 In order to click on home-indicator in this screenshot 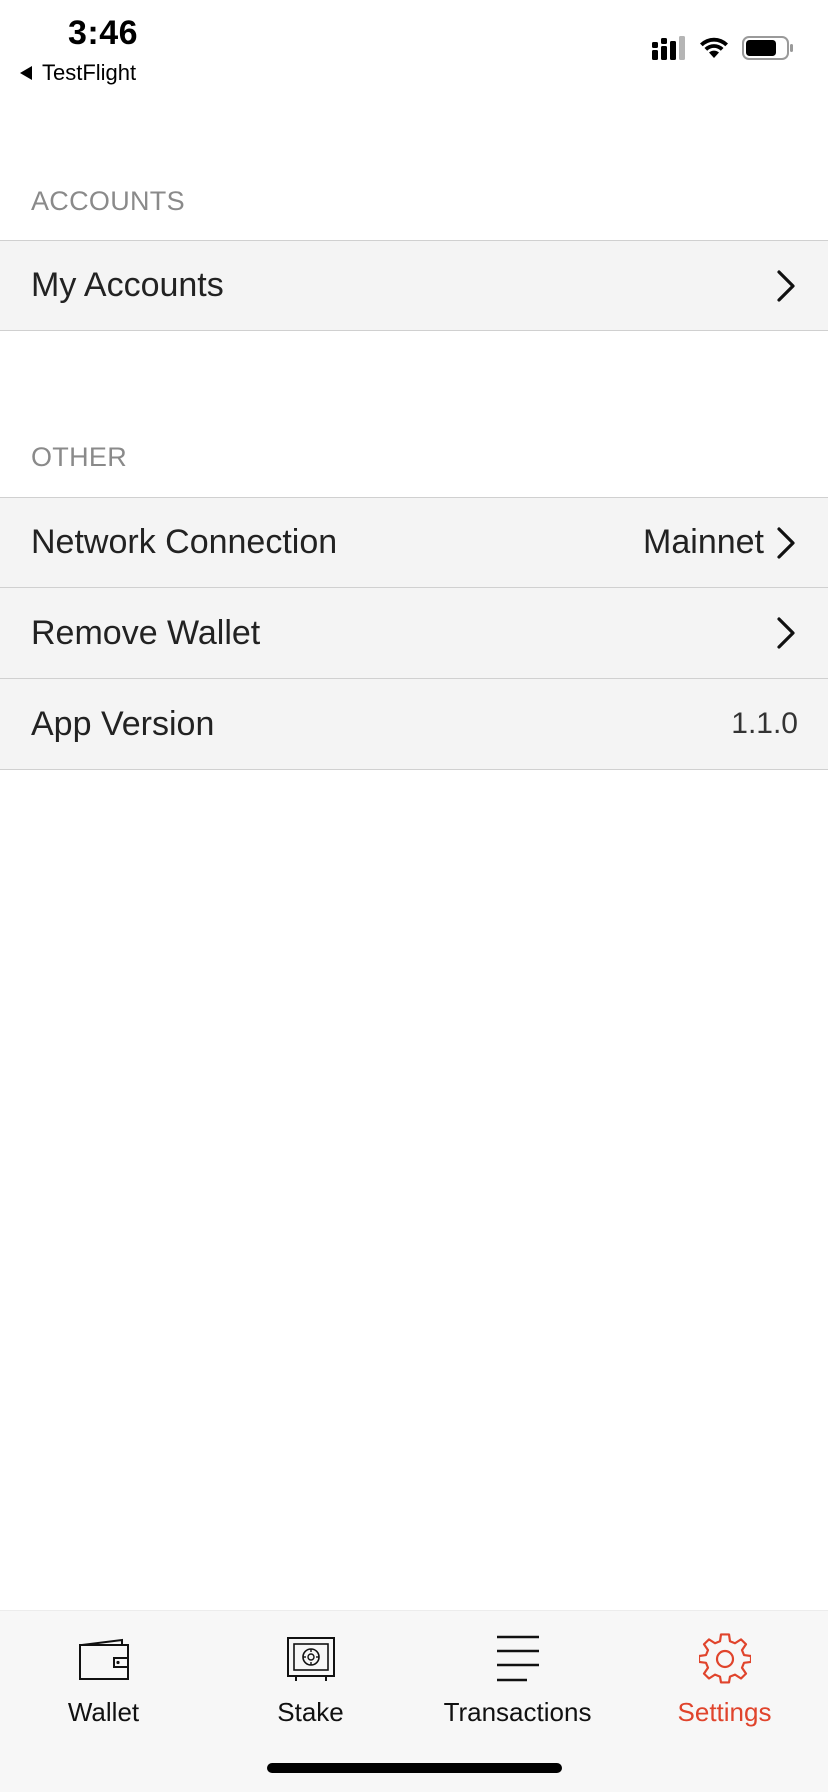, I will do `click(414, 1768)`.